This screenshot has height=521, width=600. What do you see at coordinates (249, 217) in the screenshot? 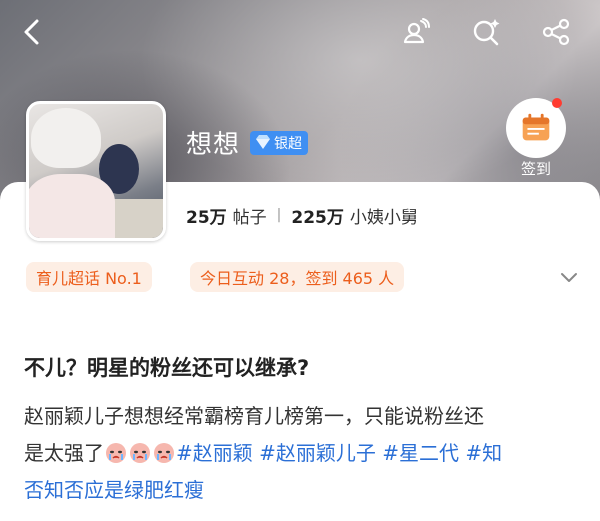
I see `posts-label: 帖子` at bounding box center [249, 217].